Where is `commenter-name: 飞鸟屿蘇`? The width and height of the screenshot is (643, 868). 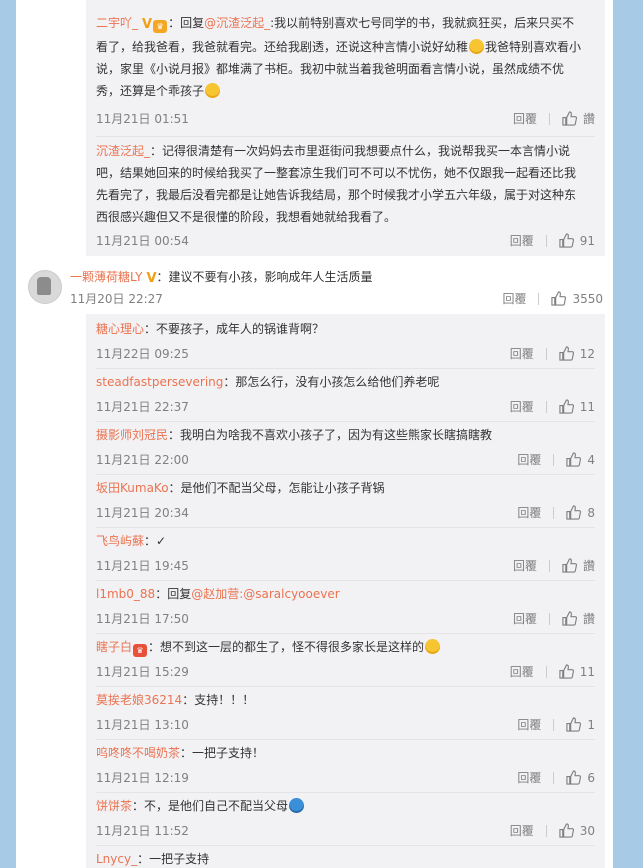
commenter-name: 飞鸟屿蘇 is located at coordinates (120, 541).